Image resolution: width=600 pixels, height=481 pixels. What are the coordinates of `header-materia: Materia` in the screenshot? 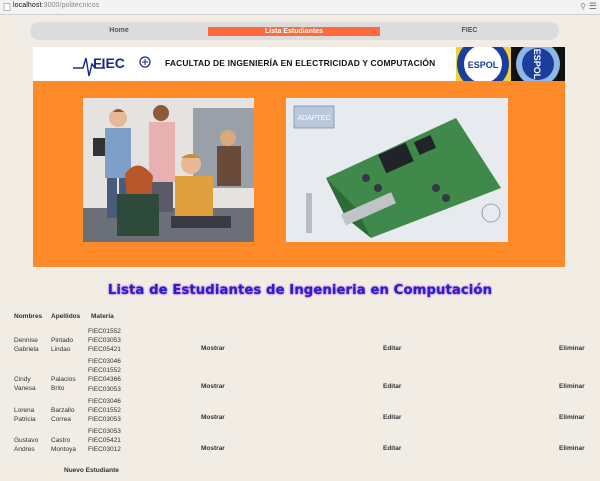 It's located at (102, 316).